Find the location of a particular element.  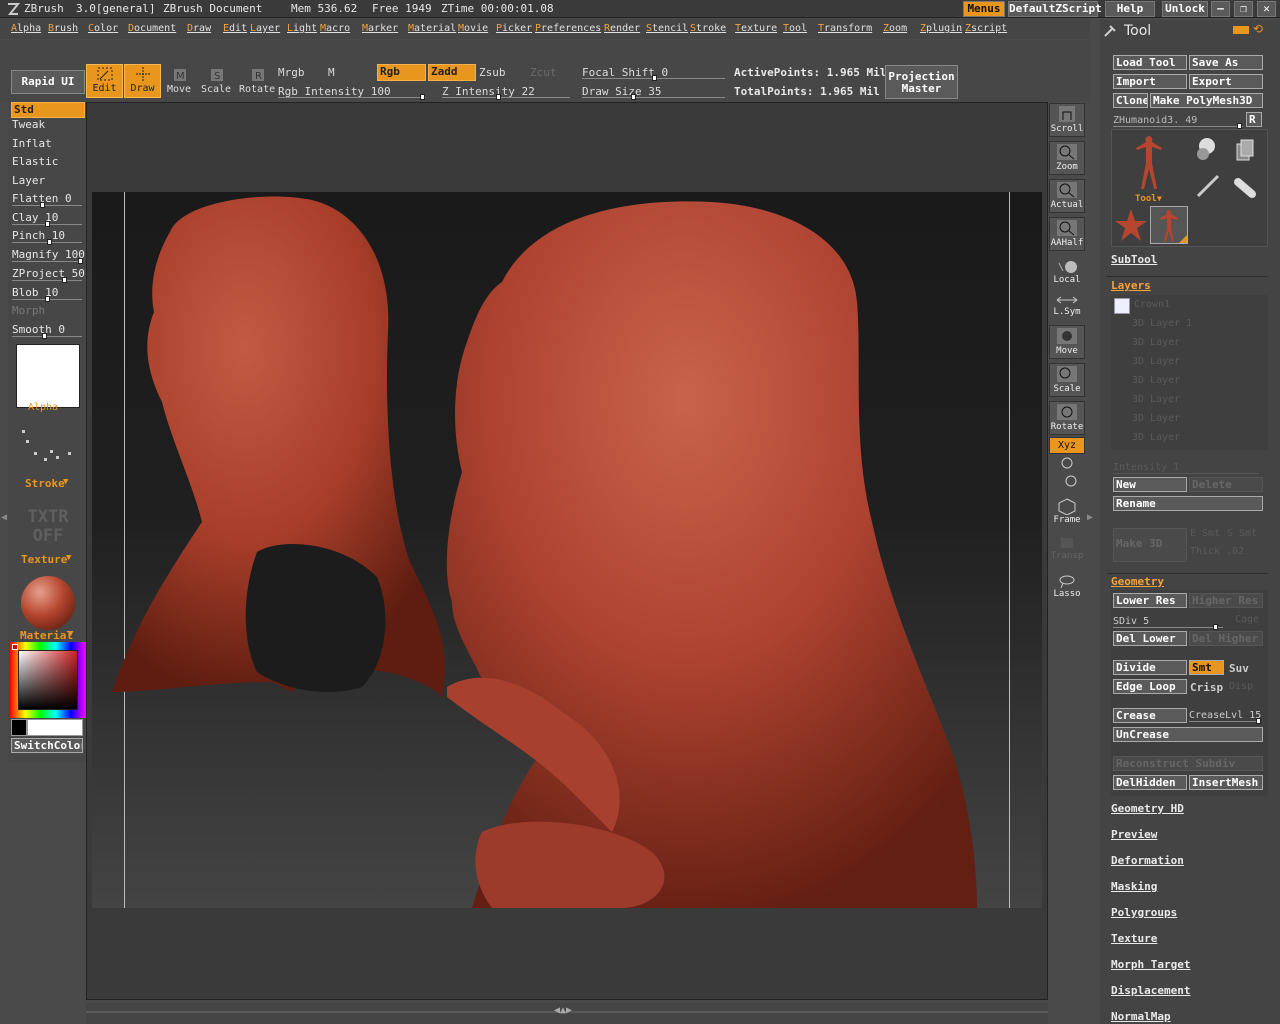

switch-color-button: SwitchColor is located at coordinates (47, 745).